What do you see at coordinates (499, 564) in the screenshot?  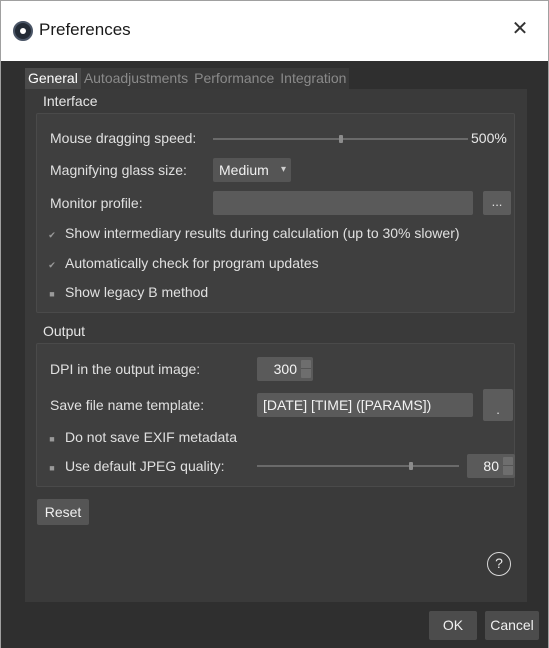 I see `help-icon: ?` at bounding box center [499, 564].